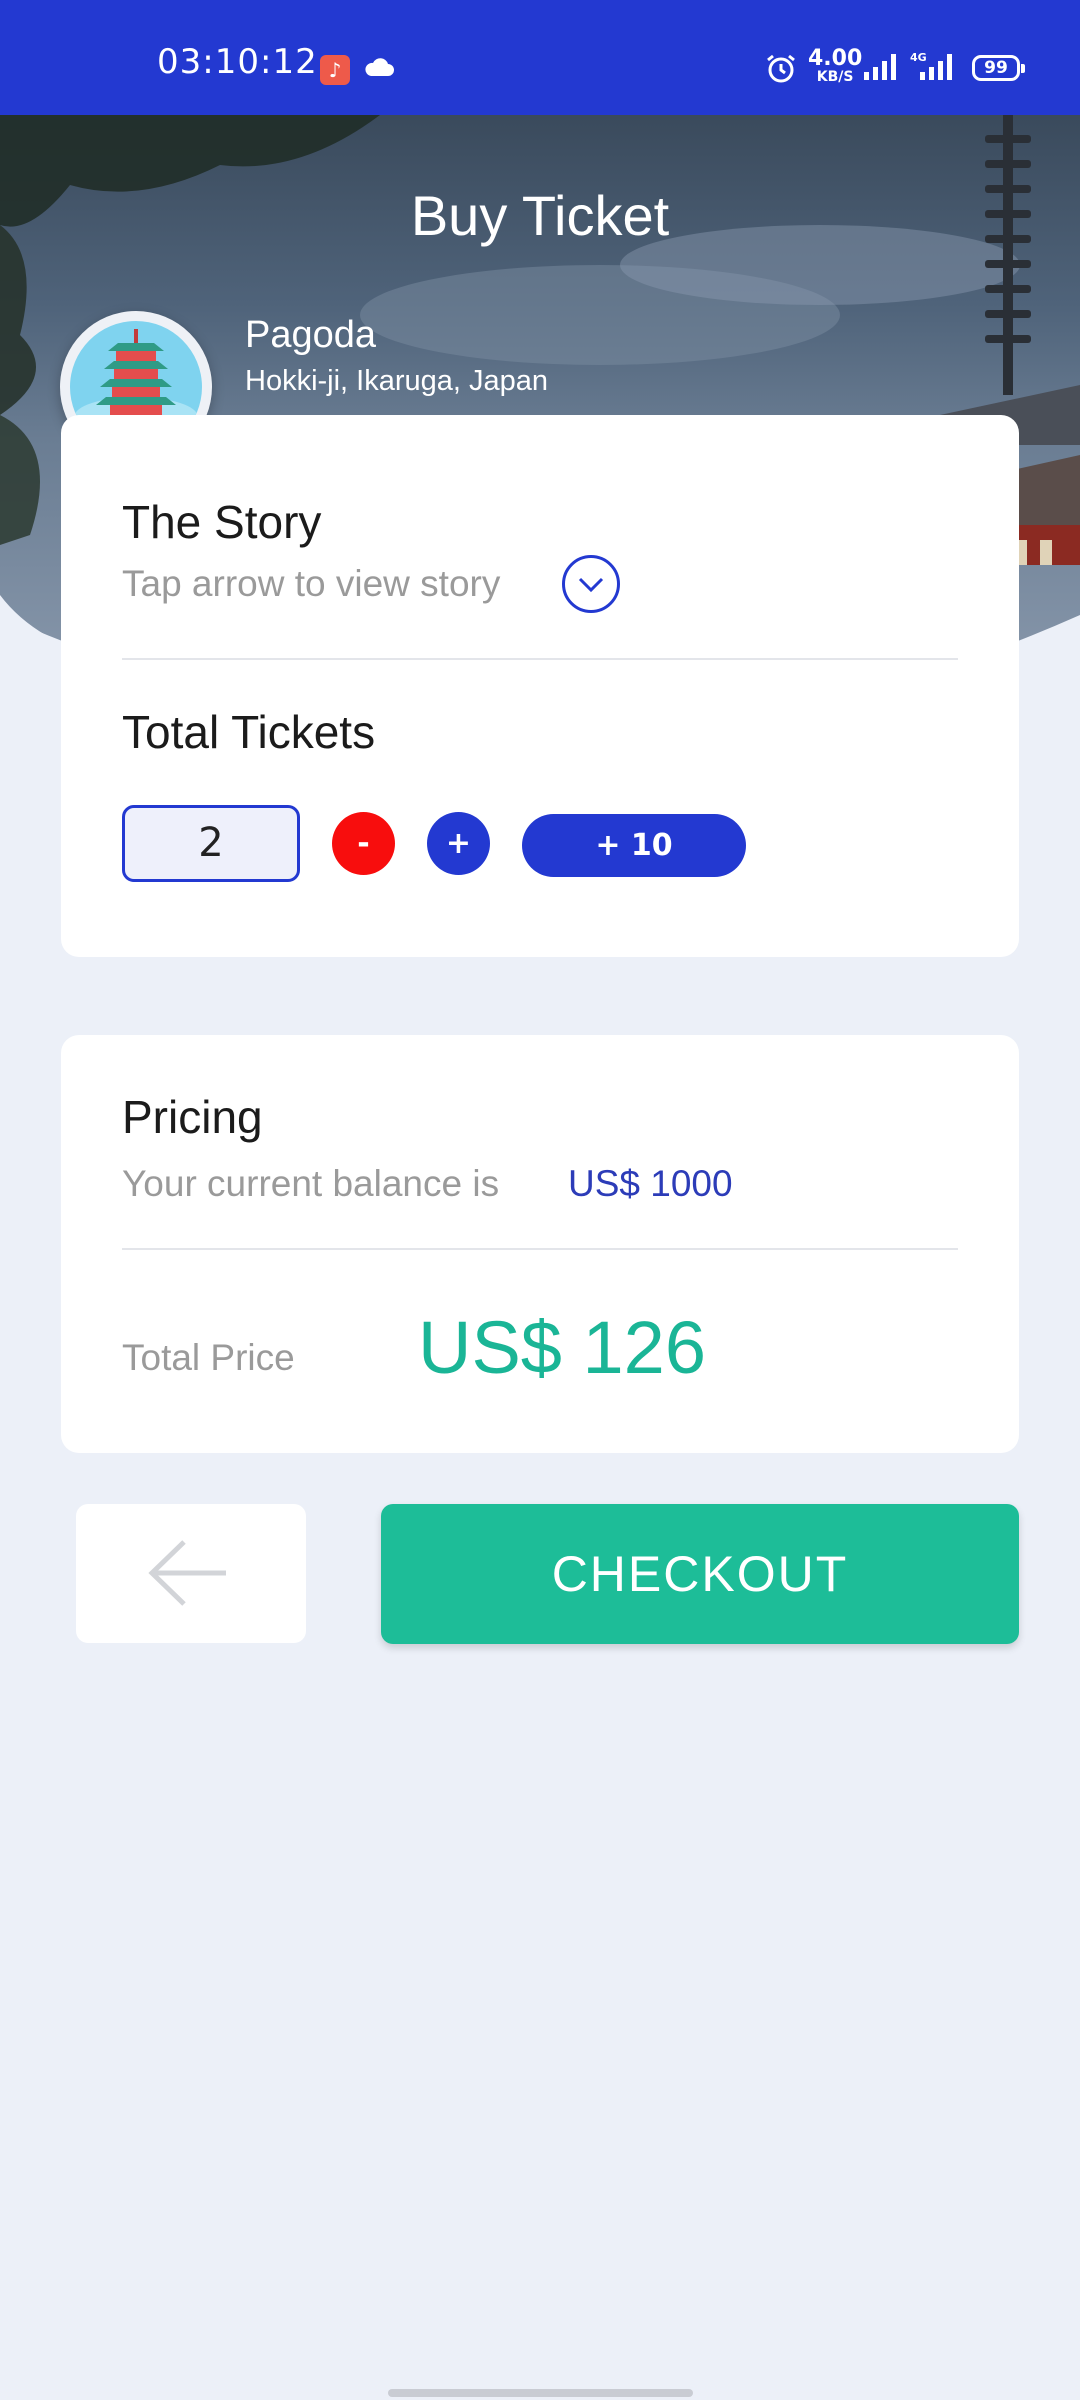 Image resolution: width=1080 pixels, height=2400 pixels. I want to click on checkout-button: CHECKOUT, so click(700, 1574).